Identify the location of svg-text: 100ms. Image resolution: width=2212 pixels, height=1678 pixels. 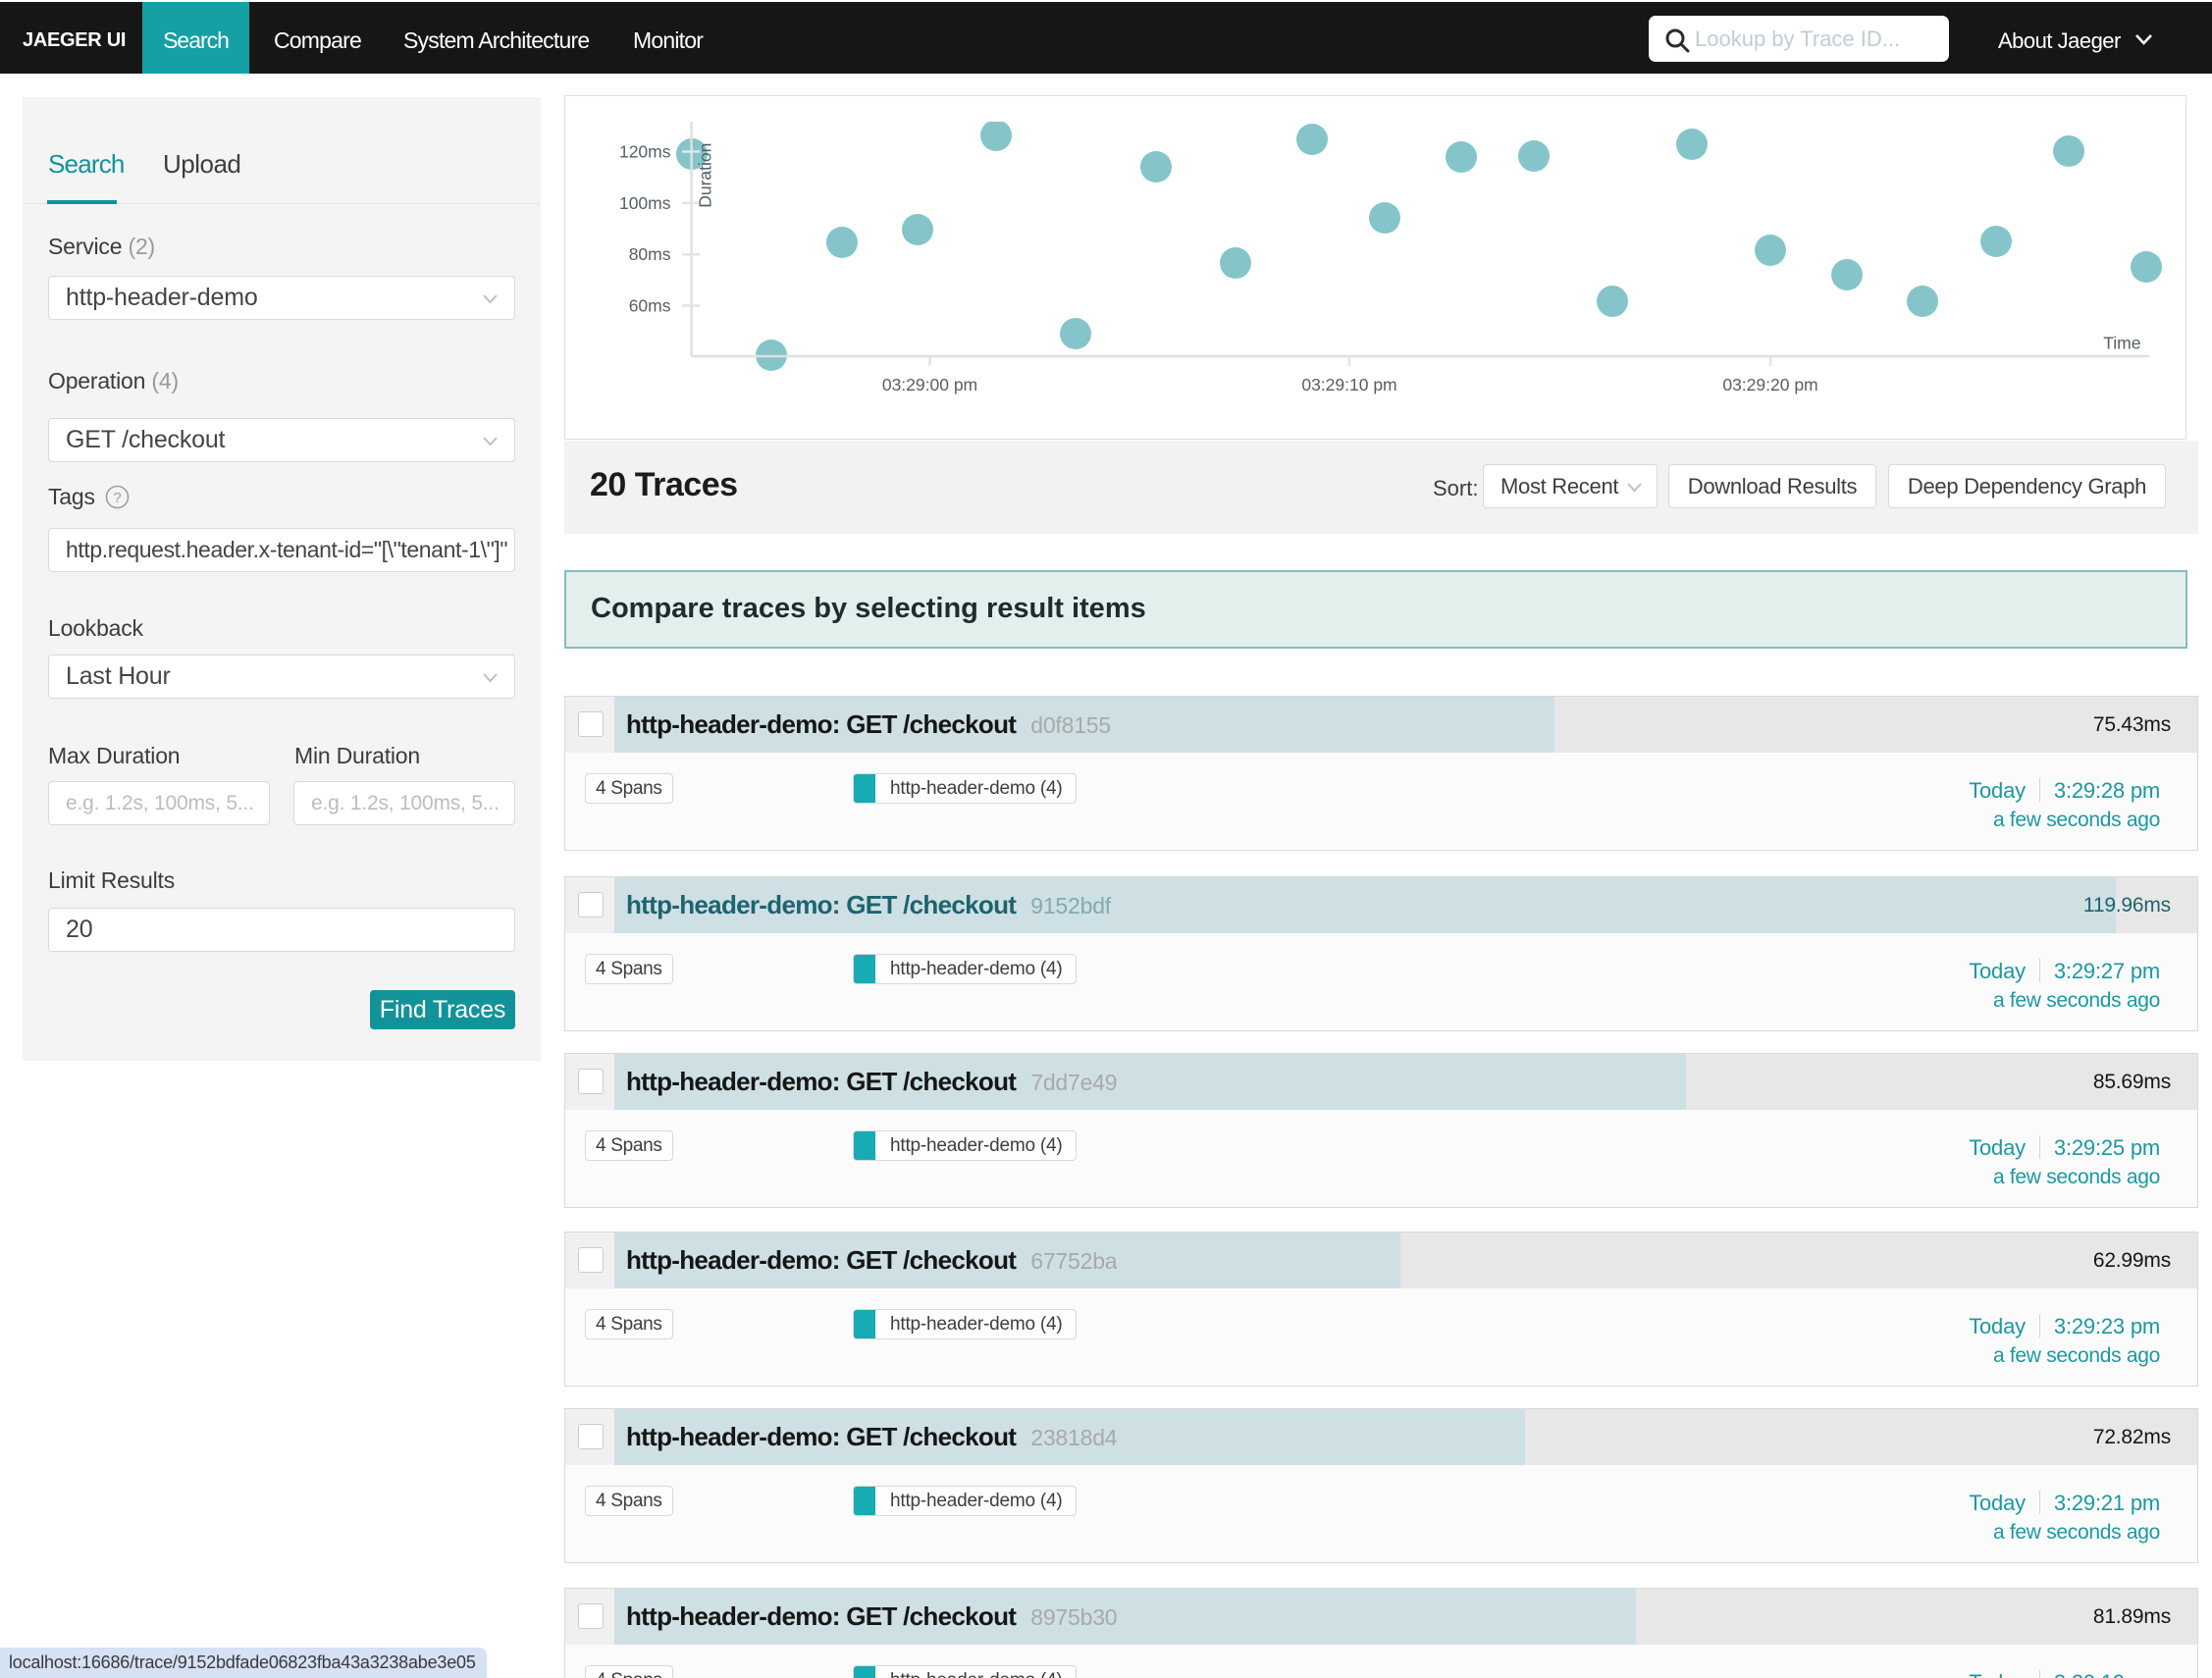
(645, 203).